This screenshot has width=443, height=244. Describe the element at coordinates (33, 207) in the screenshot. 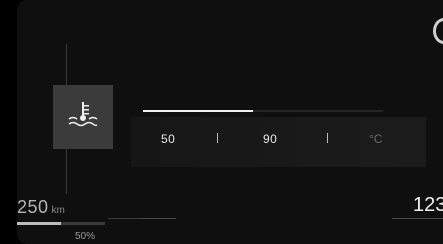

I see `range-value: 250` at that location.